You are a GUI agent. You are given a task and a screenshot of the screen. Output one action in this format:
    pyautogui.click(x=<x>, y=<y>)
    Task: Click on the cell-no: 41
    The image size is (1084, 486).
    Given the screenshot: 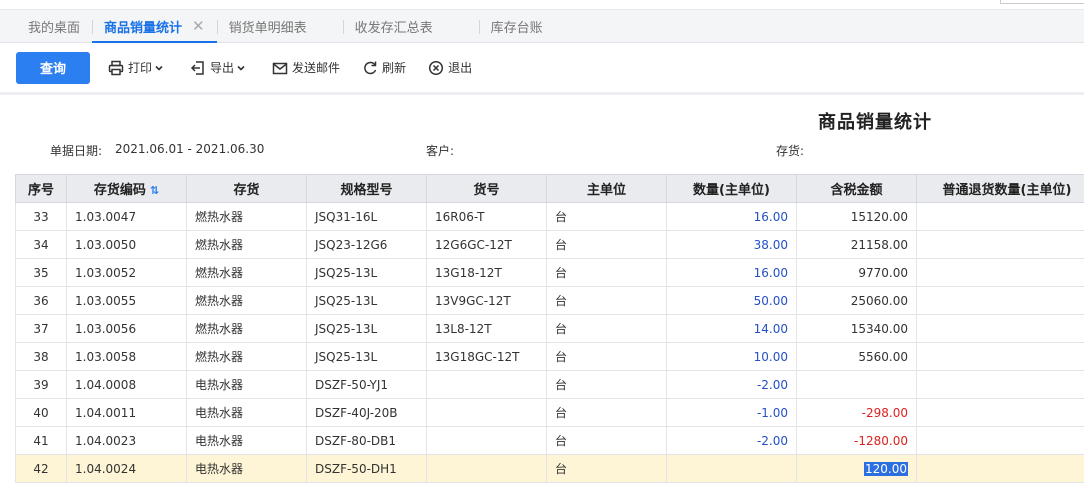 What is the action you would take?
    pyautogui.click(x=41, y=440)
    